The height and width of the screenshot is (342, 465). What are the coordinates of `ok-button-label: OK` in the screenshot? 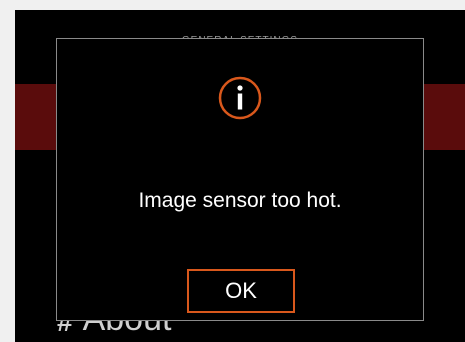 It's located at (241, 290).